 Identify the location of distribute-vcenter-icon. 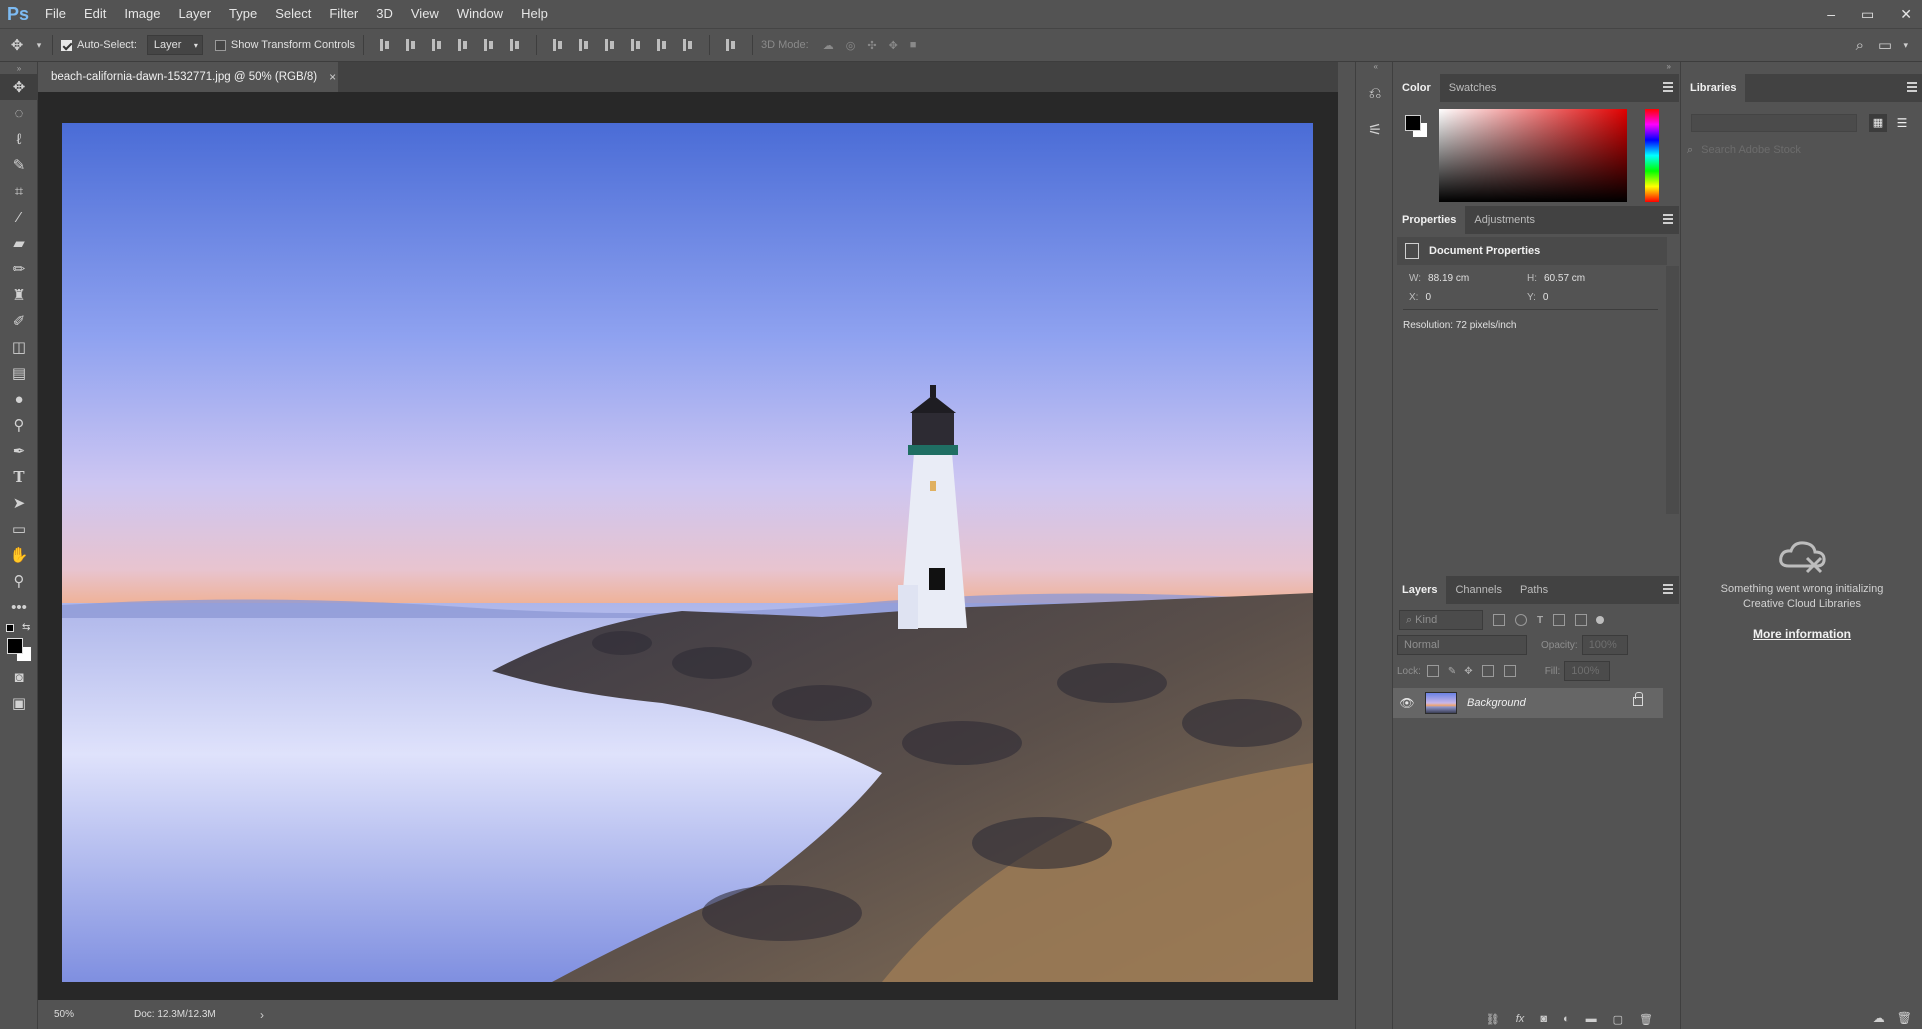
(584, 45).